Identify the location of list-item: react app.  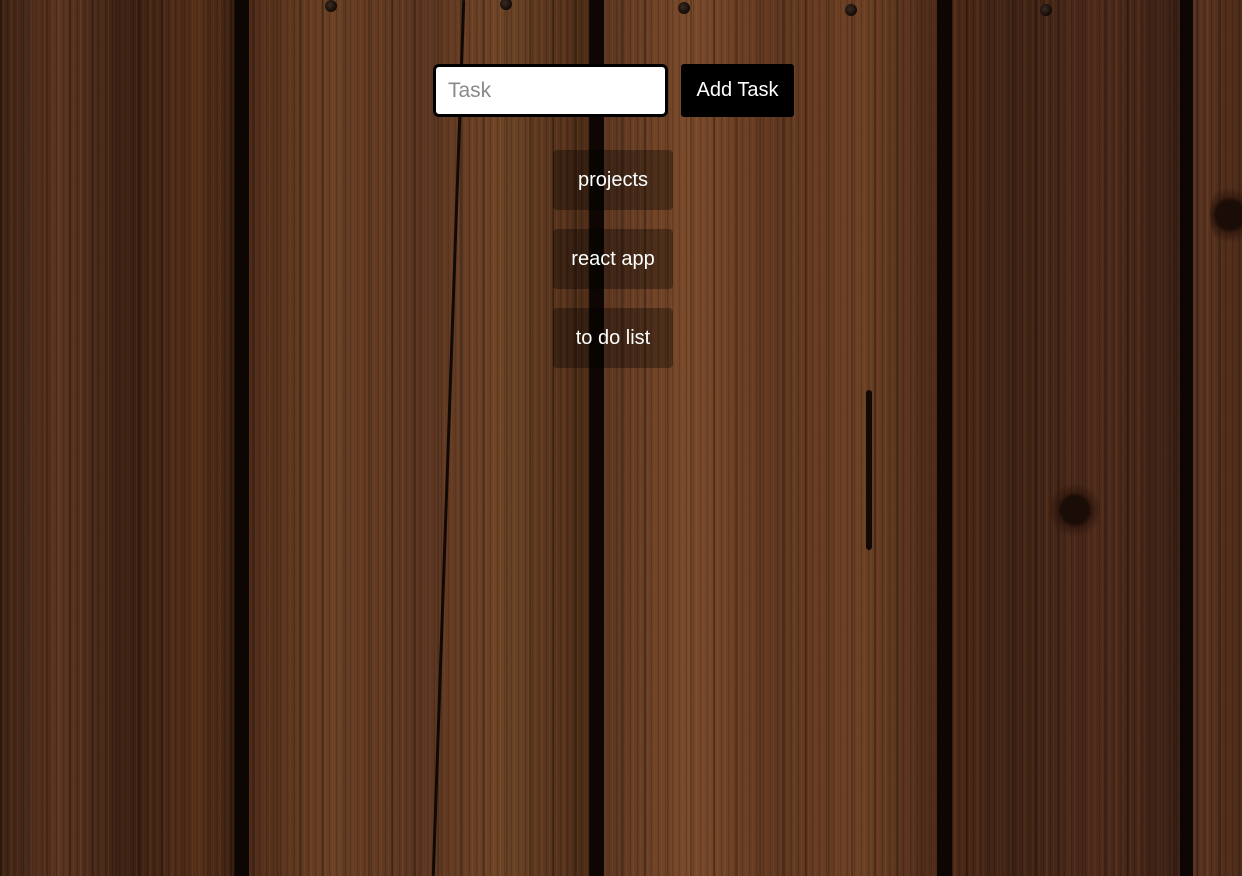
(613, 259).